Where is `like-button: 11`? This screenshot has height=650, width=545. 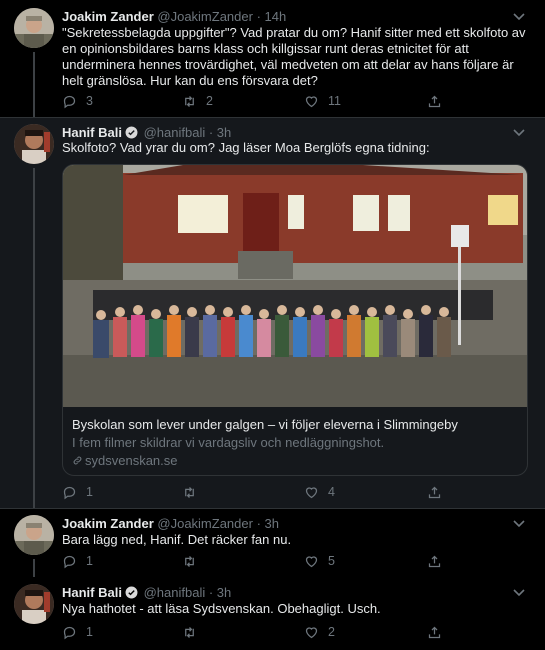
like-button: 11 is located at coordinates (322, 101).